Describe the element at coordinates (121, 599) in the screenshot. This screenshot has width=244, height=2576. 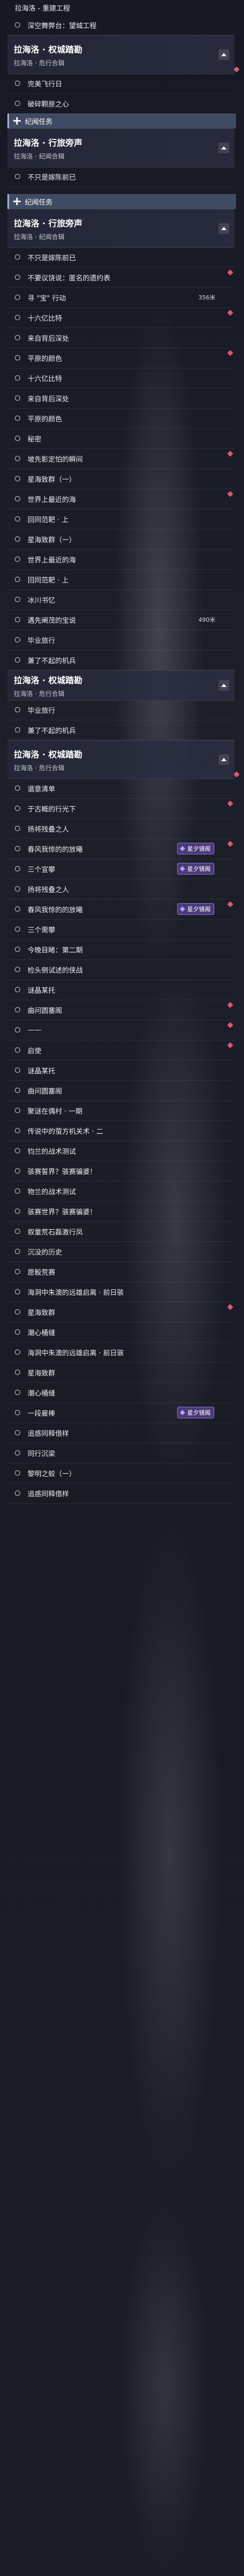
I see `quest-item: 冰川书忆` at that location.